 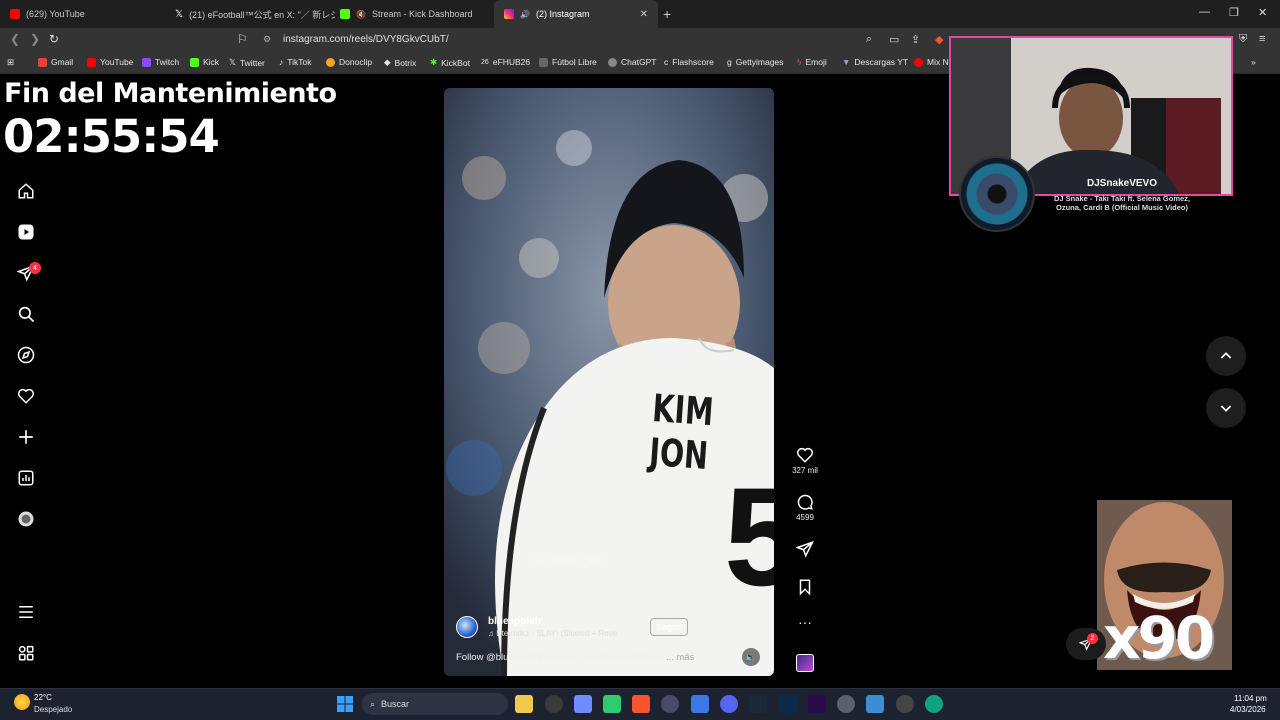 What do you see at coordinates (524, 704) in the screenshot?
I see `file-explorer-icon` at bounding box center [524, 704].